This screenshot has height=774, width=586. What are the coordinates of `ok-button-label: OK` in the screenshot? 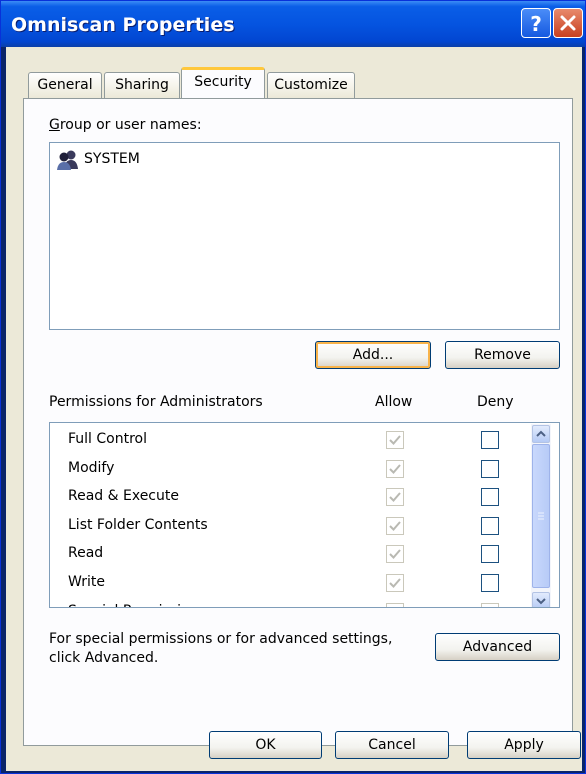 It's located at (265, 745).